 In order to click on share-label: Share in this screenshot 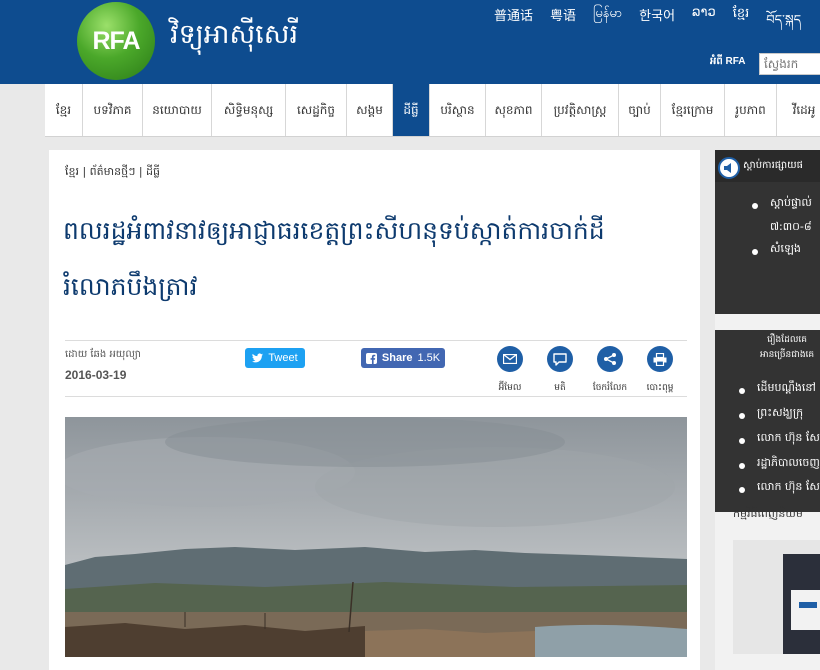, I will do `click(397, 358)`.